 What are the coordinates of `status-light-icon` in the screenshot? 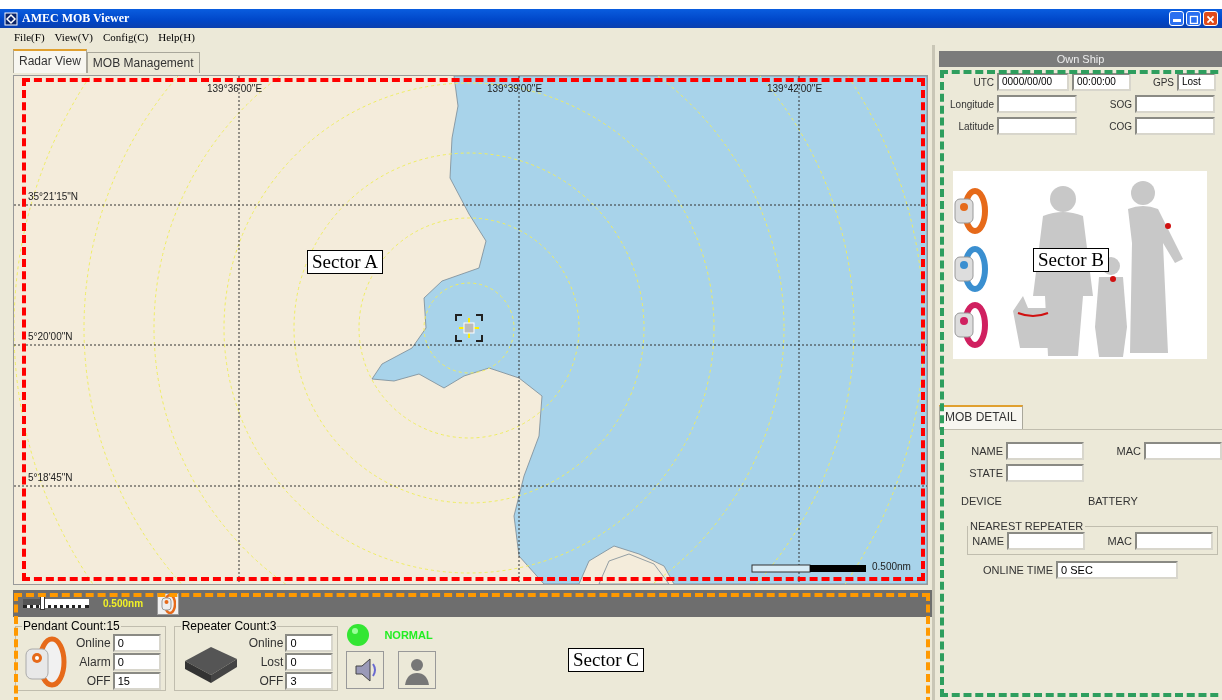 It's located at (358, 635).